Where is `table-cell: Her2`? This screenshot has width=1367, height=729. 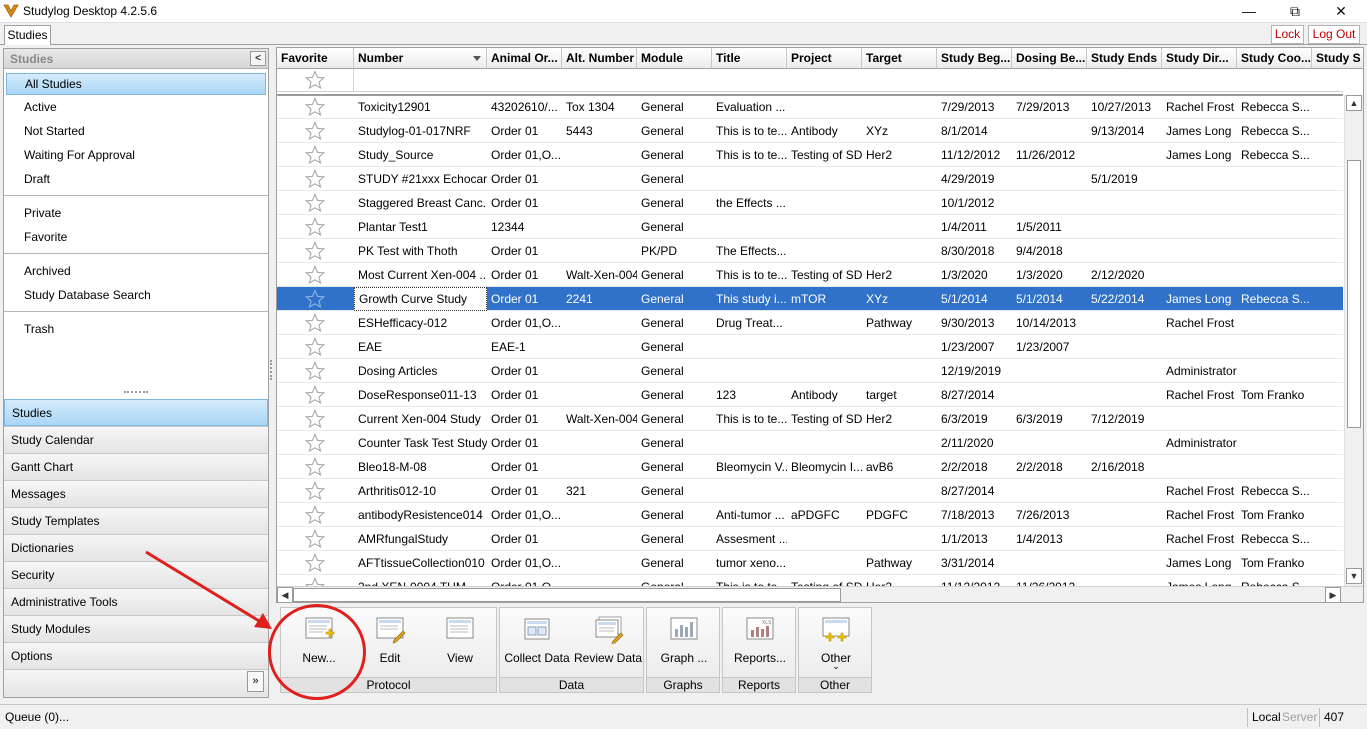
table-cell: Her2 is located at coordinates (899, 419).